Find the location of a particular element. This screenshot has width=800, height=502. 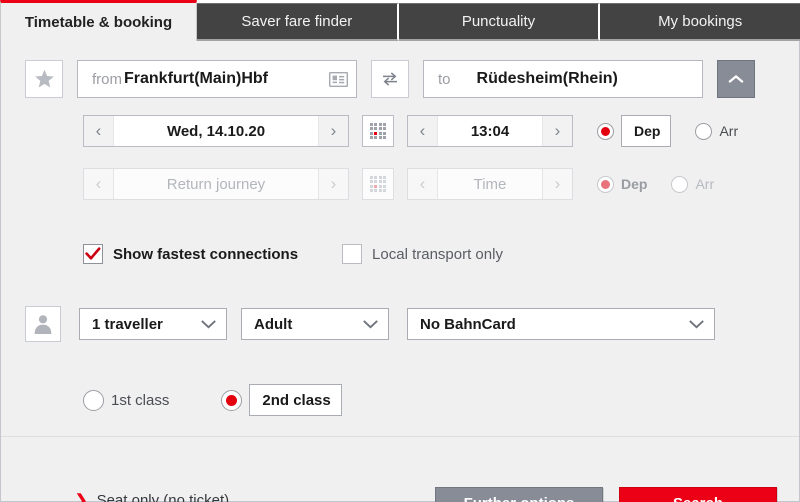

outbound-date-stepper: ‹ Wed, 14.10.20 › is located at coordinates (216, 131).